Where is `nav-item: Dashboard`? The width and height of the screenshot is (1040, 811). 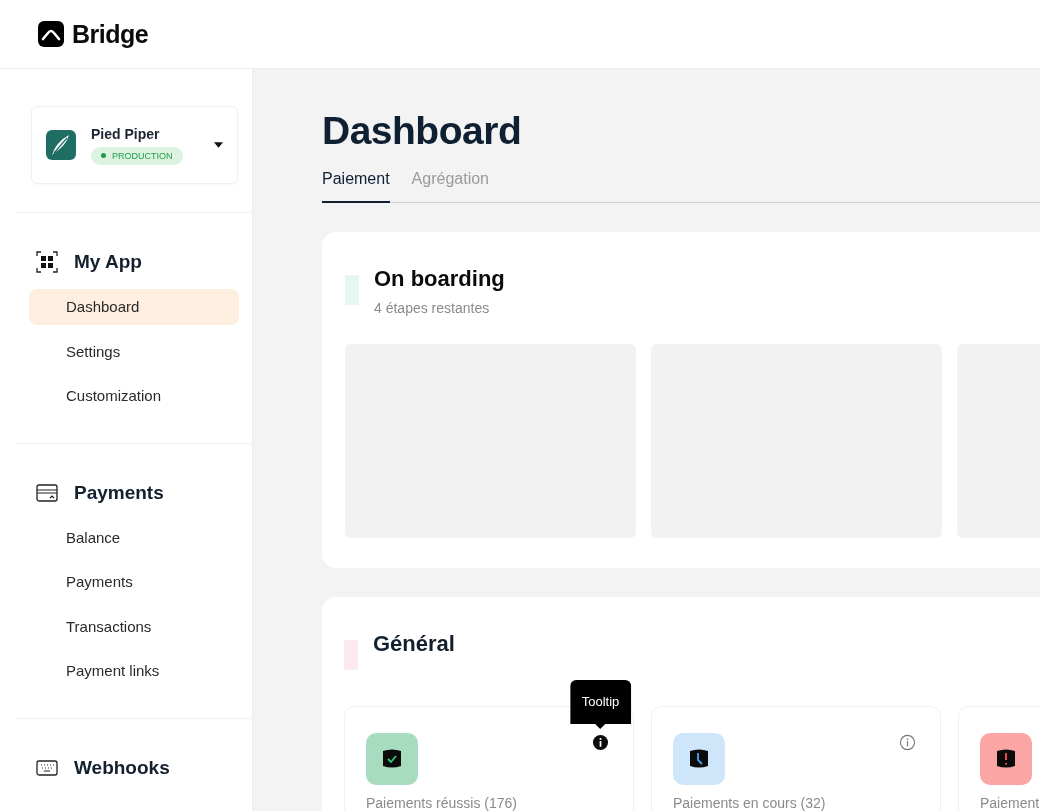 nav-item: Dashboard is located at coordinates (134, 306).